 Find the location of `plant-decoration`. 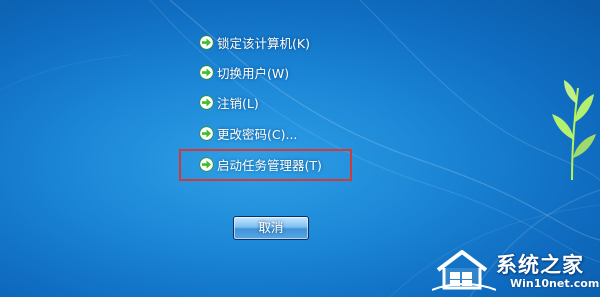

plant-decoration is located at coordinates (574, 130).